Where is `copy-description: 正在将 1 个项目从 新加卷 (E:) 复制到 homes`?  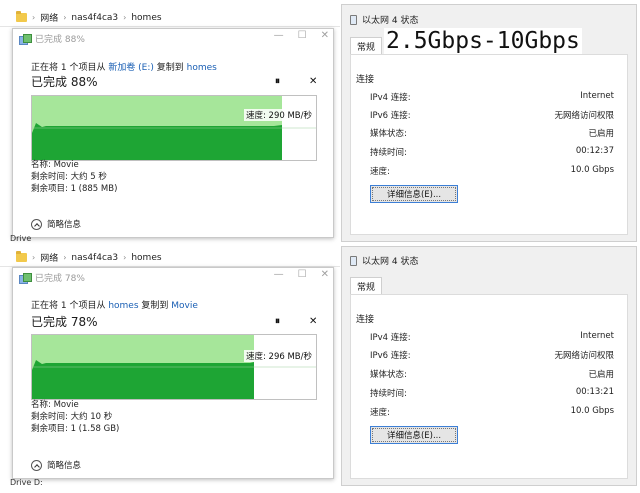
copy-description: 正在将 1 个项目从 新加卷 (E:) 复制到 homes is located at coordinates (124, 68).